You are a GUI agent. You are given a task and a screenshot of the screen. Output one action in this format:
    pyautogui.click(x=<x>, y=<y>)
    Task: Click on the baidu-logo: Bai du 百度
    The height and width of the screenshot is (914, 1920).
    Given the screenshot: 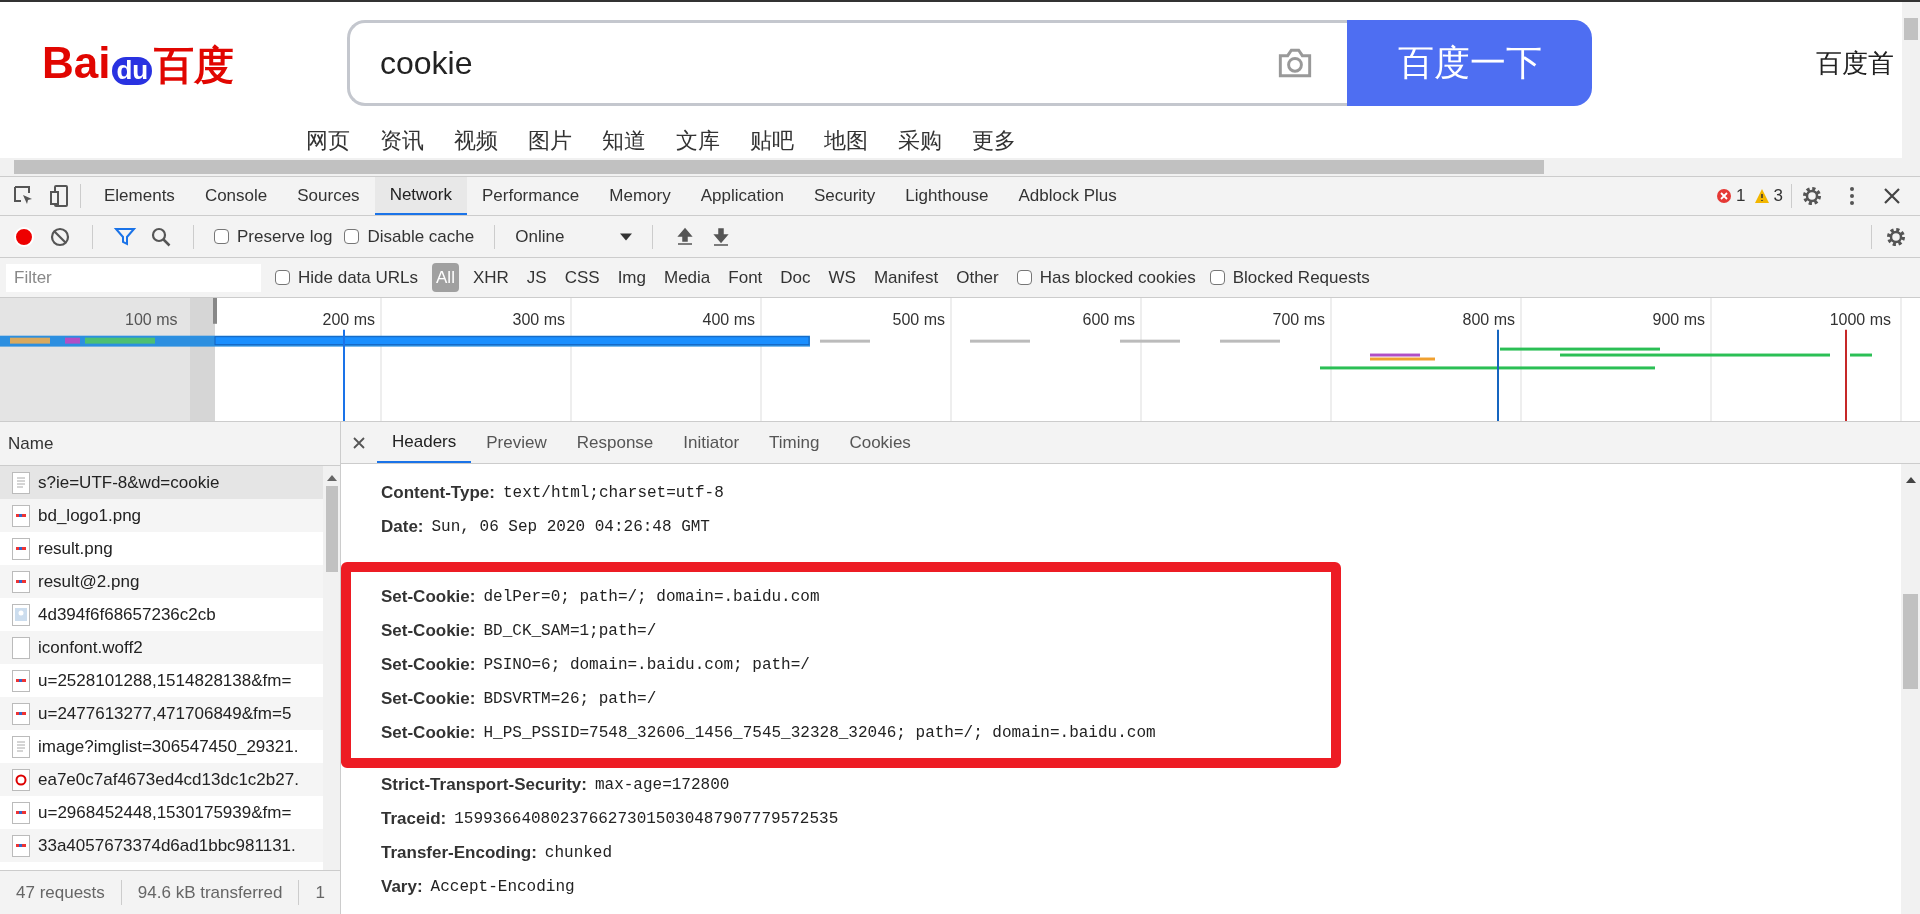 What is the action you would take?
    pyautogui.click(x=154, y=63)
    